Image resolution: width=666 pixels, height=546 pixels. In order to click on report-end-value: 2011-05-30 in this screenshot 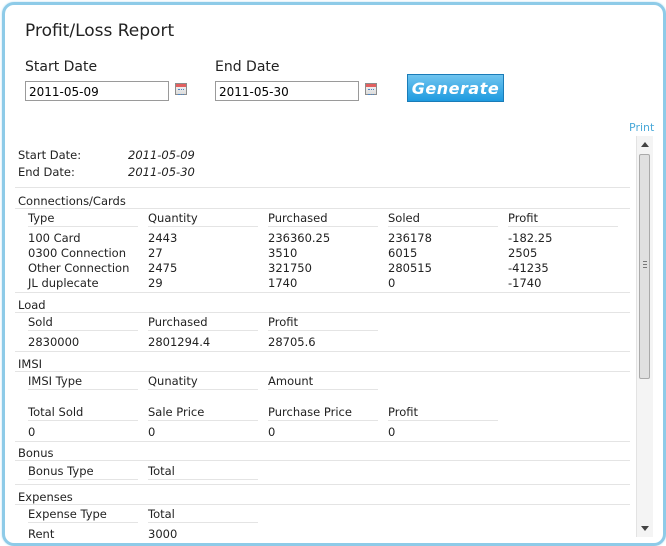, I will do `click(161, 172)`.